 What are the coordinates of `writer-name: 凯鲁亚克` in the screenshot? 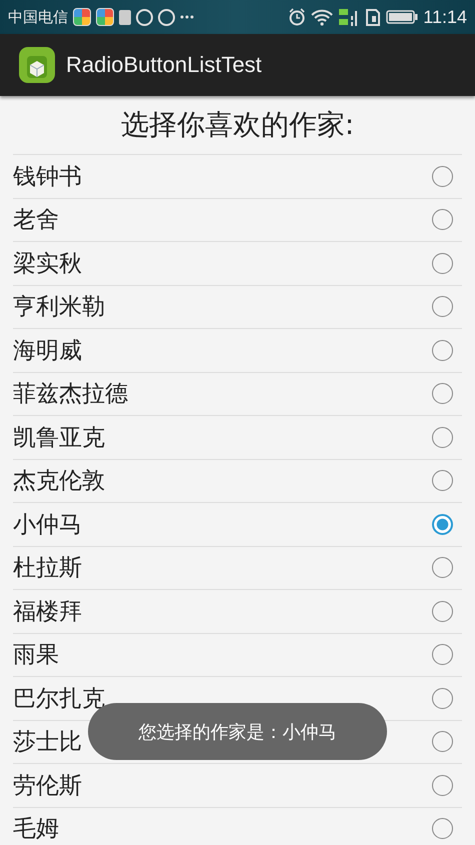 It's located at (59, 438).